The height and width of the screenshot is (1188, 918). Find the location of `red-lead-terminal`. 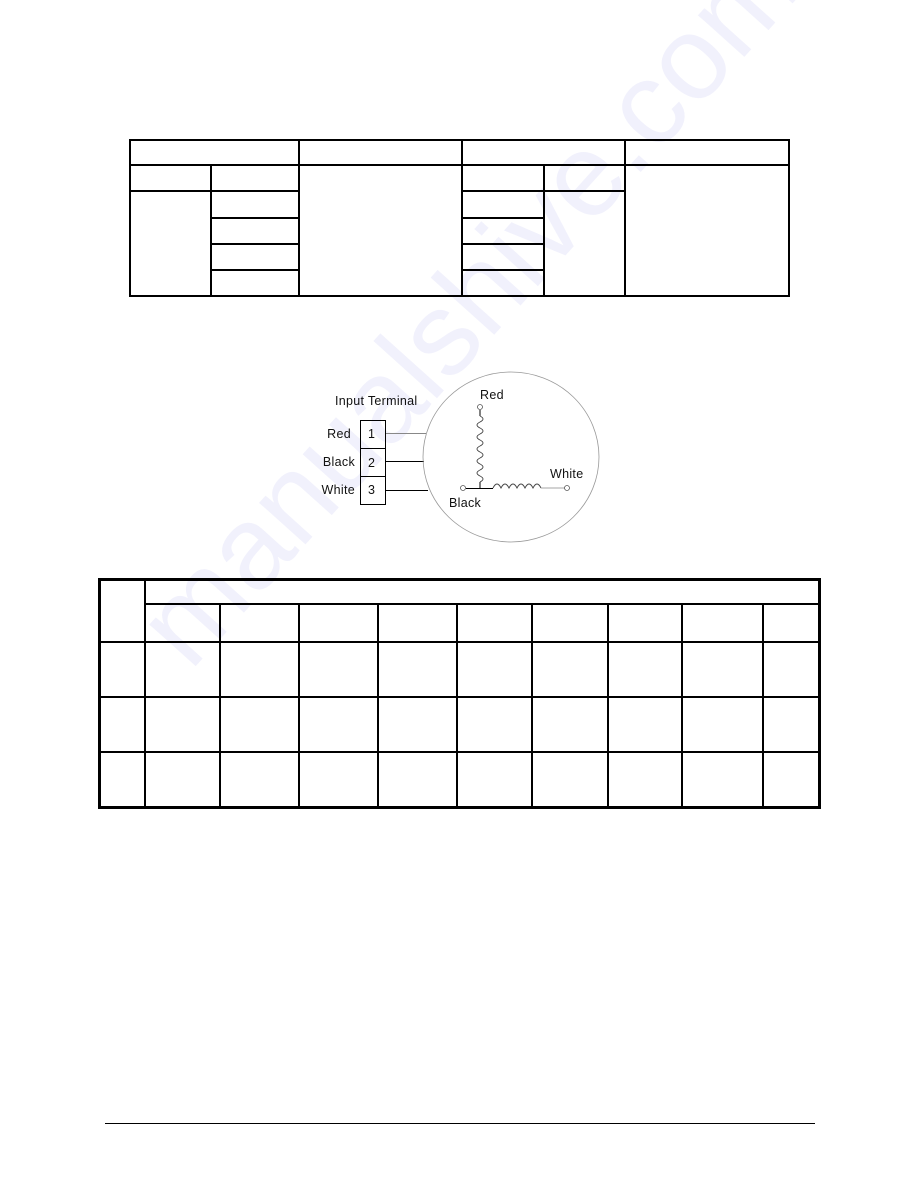

red-lead-terminal is located at coordinates (480, 407).